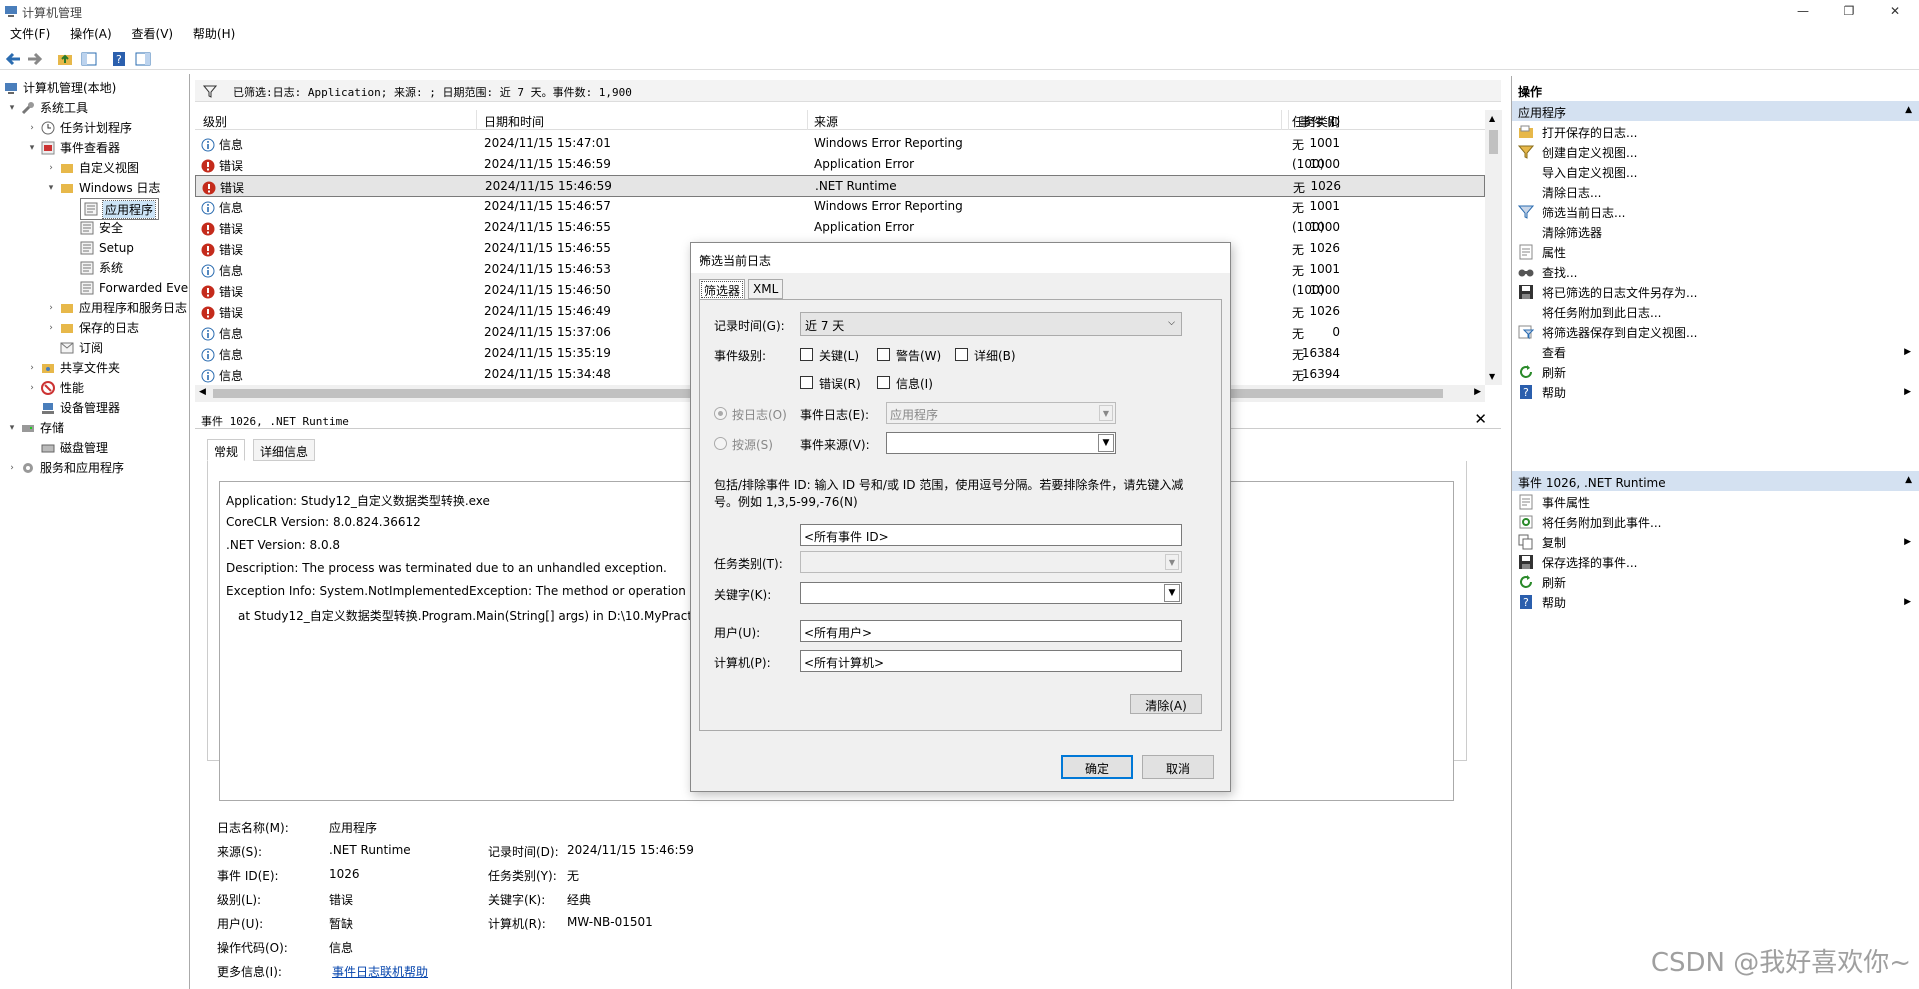 Image resolution: width=1919 pixels, height=989 pixels. I want to click on tree-node-computer-management: 计算机管理(本地), so click(60, 87).